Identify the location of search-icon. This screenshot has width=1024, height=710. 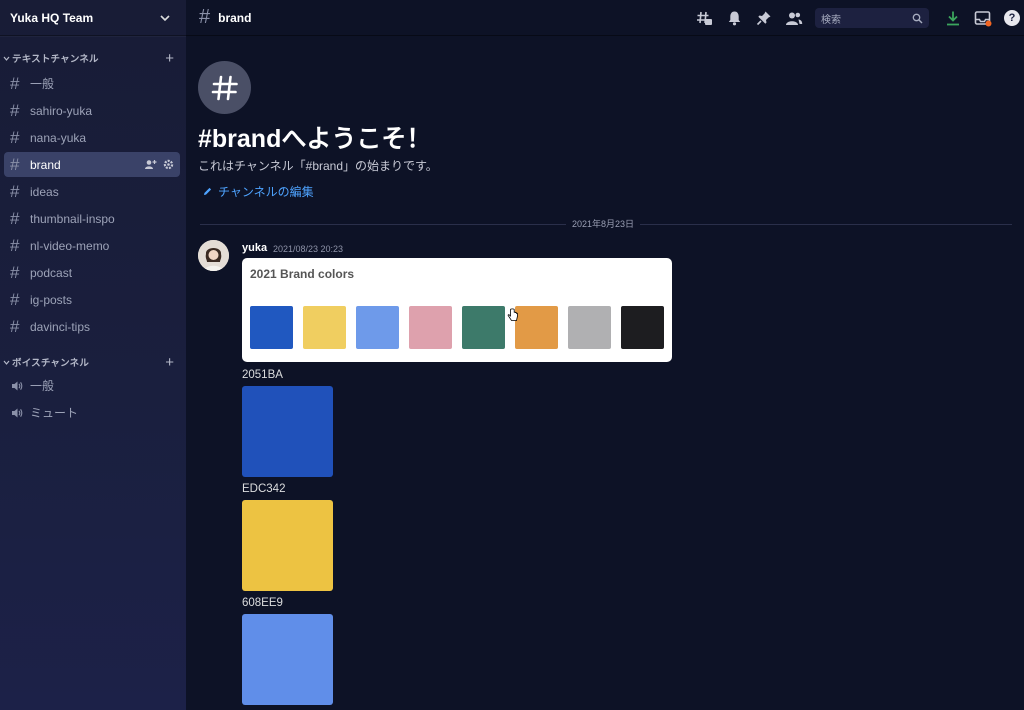
(917, 18).